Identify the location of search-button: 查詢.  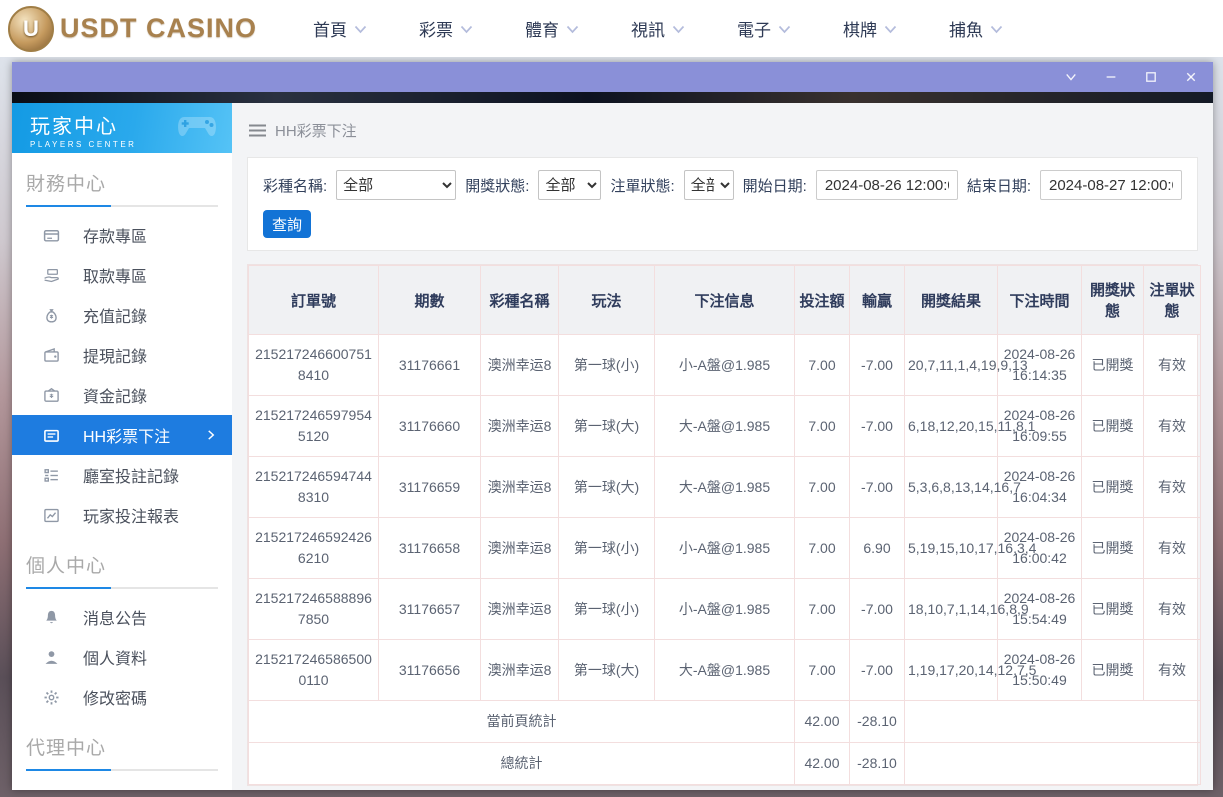
(287, 224).